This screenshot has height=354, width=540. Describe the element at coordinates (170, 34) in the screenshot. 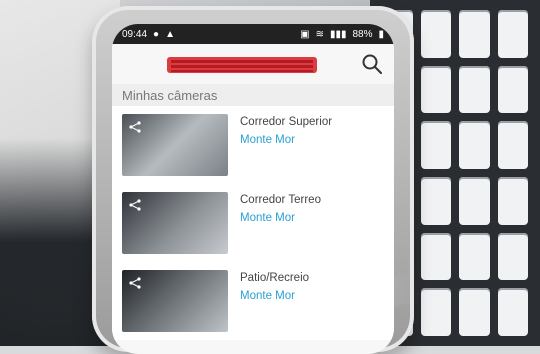

I see `warning-icon: ▲` at that location.